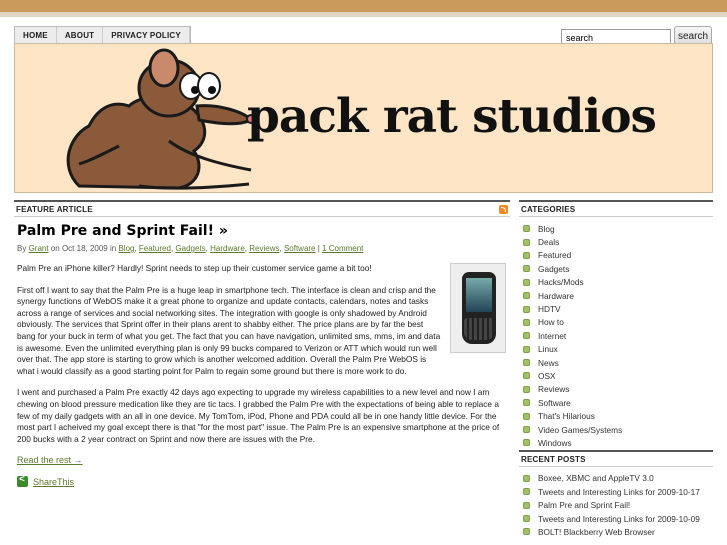  Describe the element at coordinates (618, 375) in the screenshot. I see `category-item: OSX` at that location.